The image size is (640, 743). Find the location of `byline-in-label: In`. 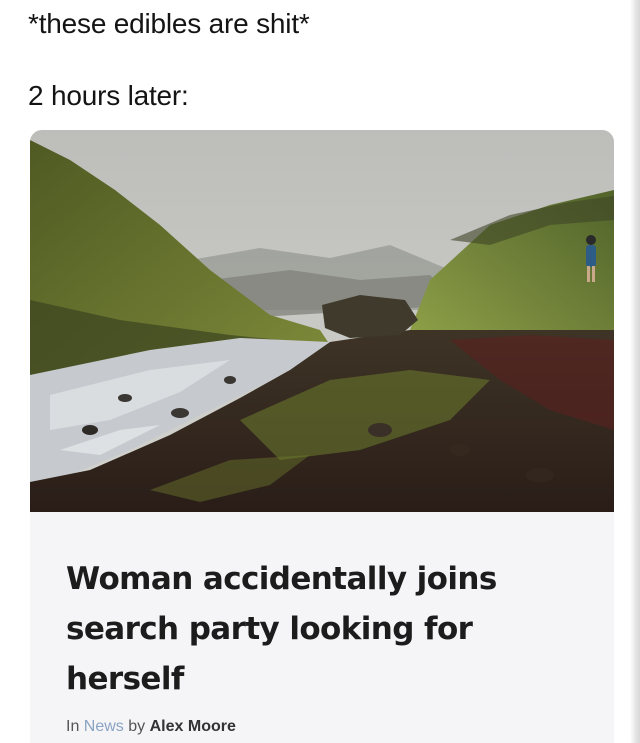

byline-in-label: In is located at coordinates (73, 726).